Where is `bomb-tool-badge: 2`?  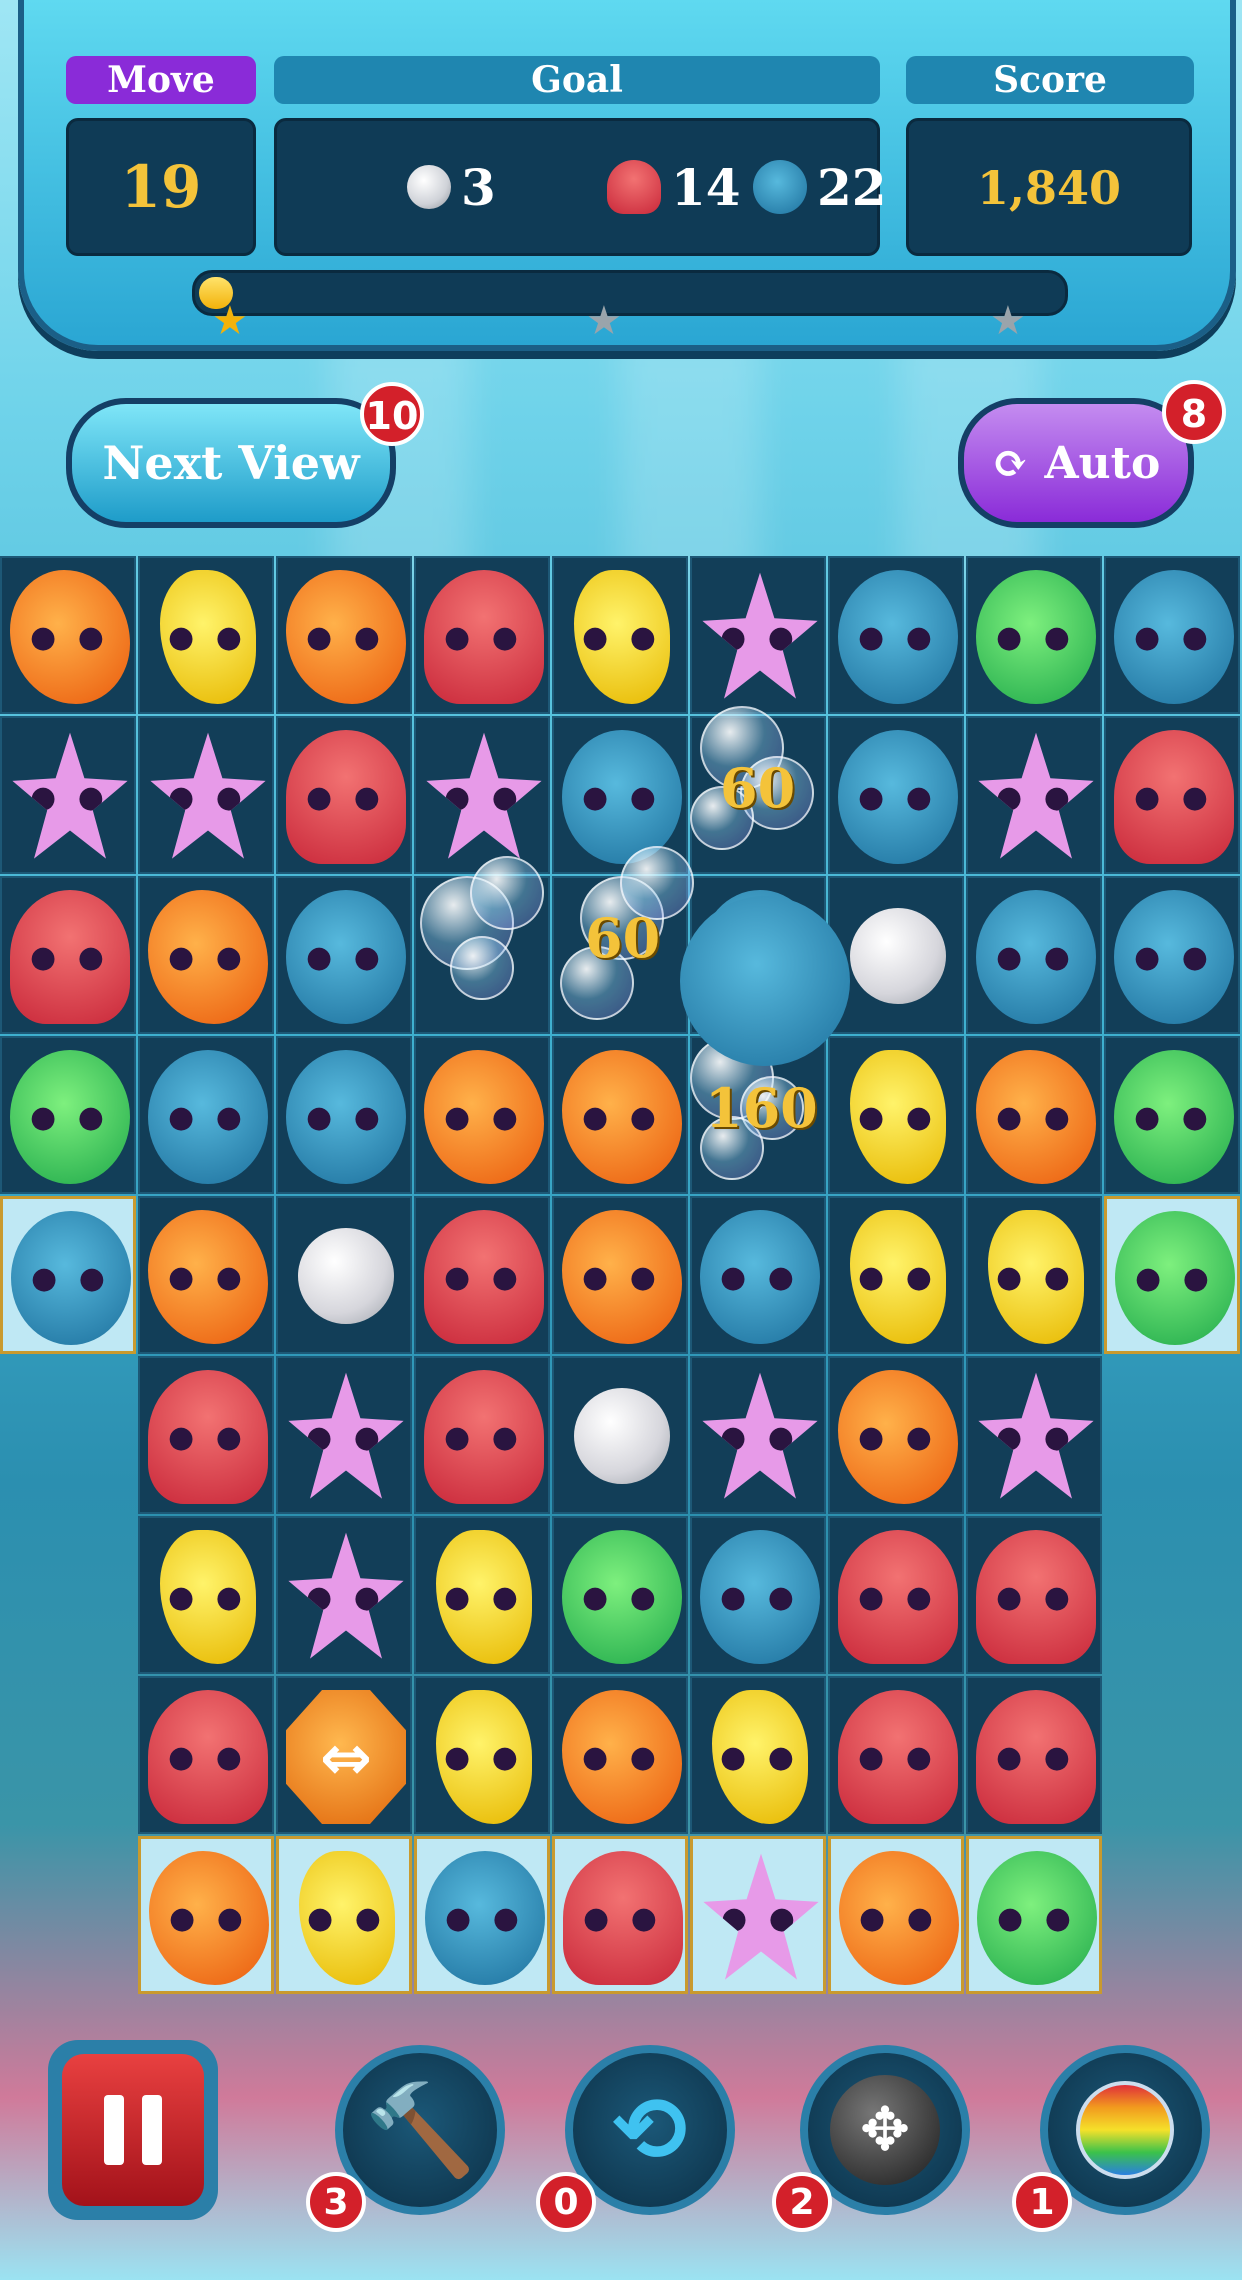
bomb-tool-badge: 2 is located at coordinates (802, 2202).